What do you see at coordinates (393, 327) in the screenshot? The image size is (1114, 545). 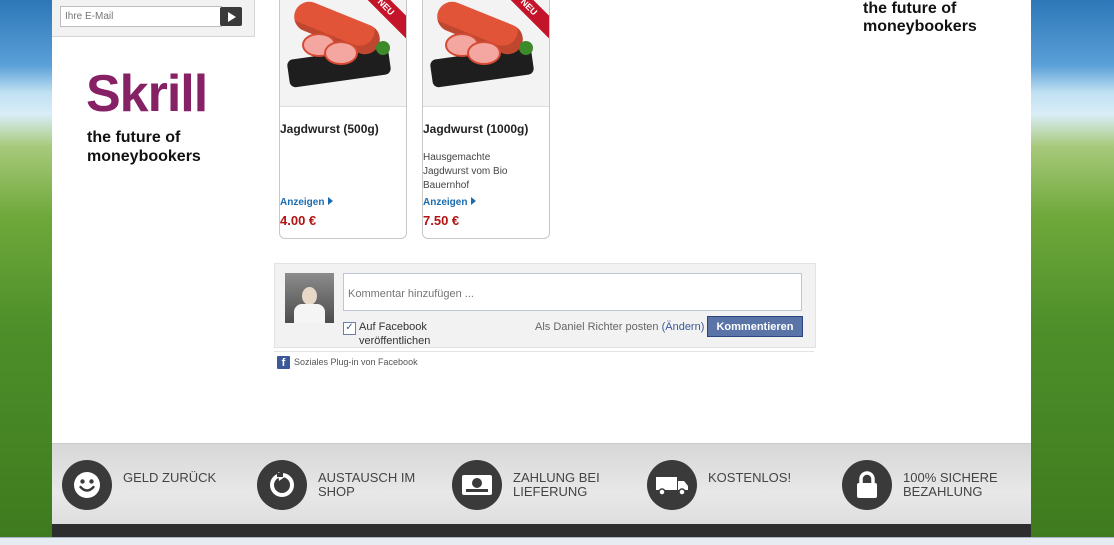 I see `publish-label-line1: Auf Facebook` at bounding box center [393, 327].